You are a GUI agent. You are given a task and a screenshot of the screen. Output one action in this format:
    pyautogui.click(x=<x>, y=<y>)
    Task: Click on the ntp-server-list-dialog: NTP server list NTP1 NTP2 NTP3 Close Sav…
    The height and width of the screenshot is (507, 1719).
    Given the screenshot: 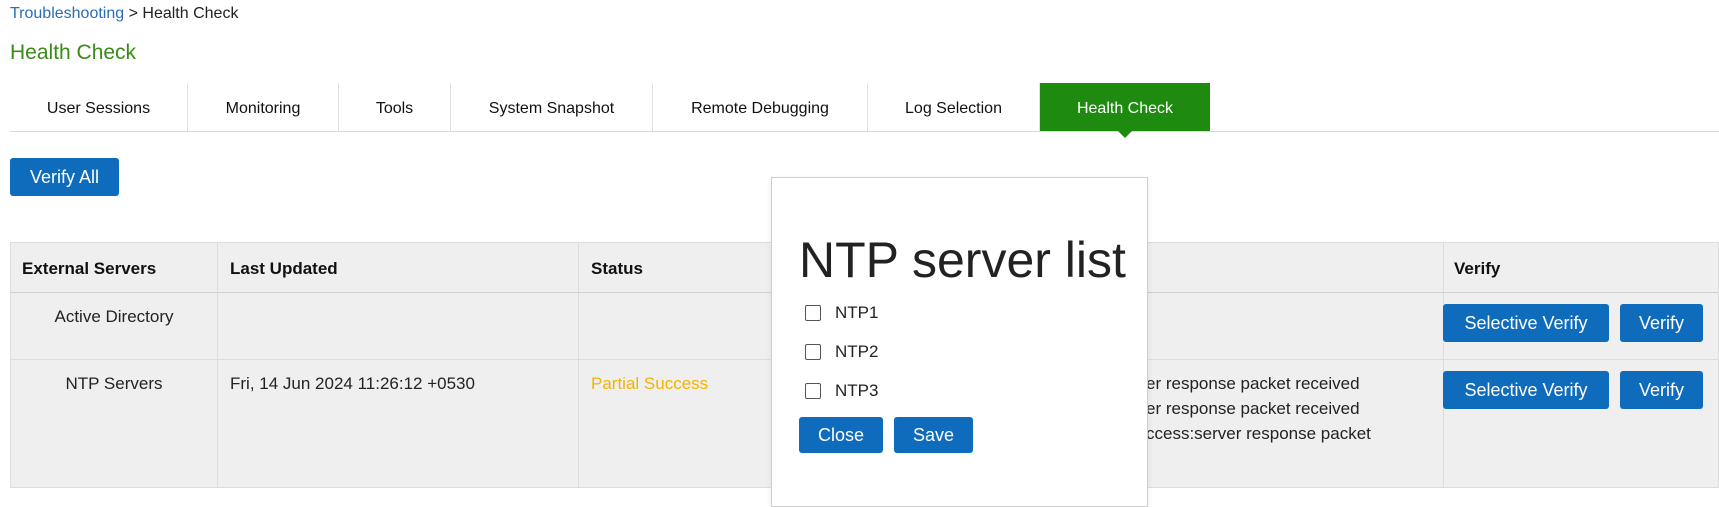 What is the action you would take?
    pyautogui.click(x=959, y=342)
    